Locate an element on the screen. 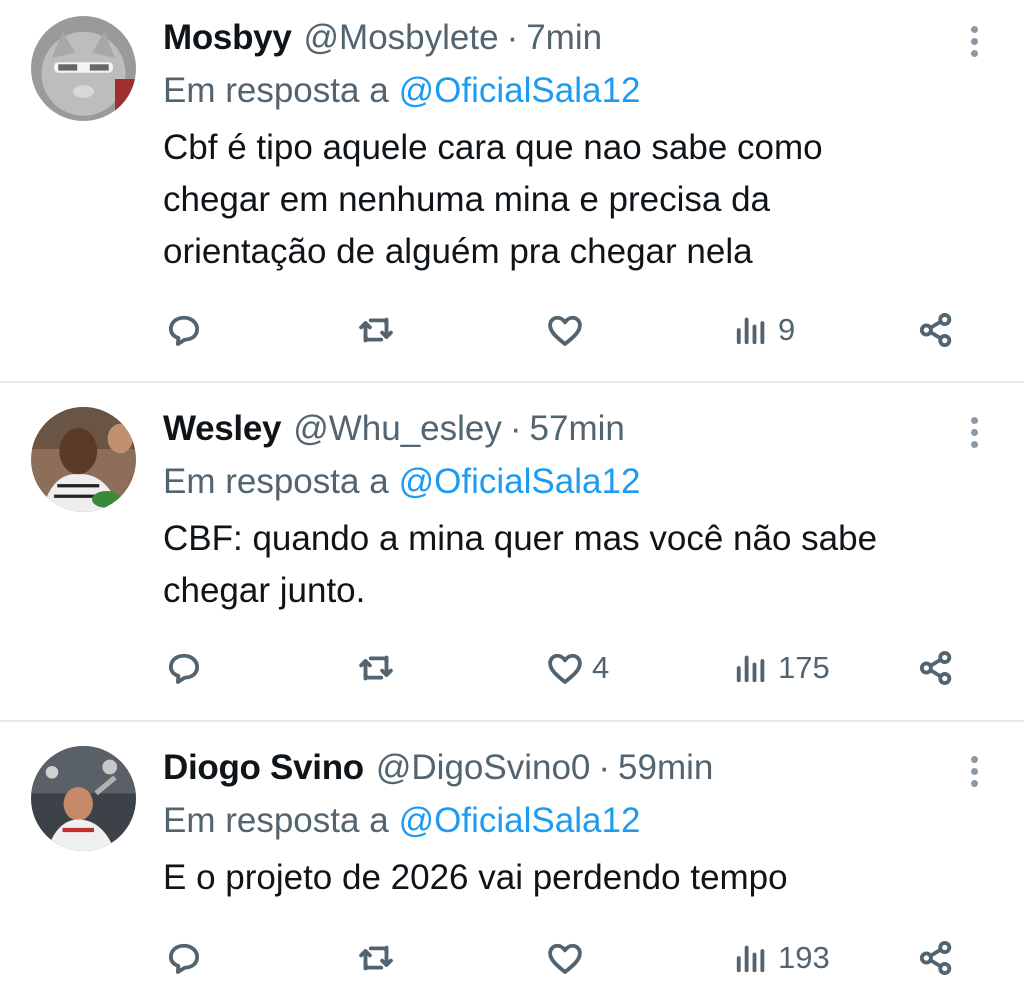  tweet-text-line: chegar junto. is located at coordinates (264, 590).